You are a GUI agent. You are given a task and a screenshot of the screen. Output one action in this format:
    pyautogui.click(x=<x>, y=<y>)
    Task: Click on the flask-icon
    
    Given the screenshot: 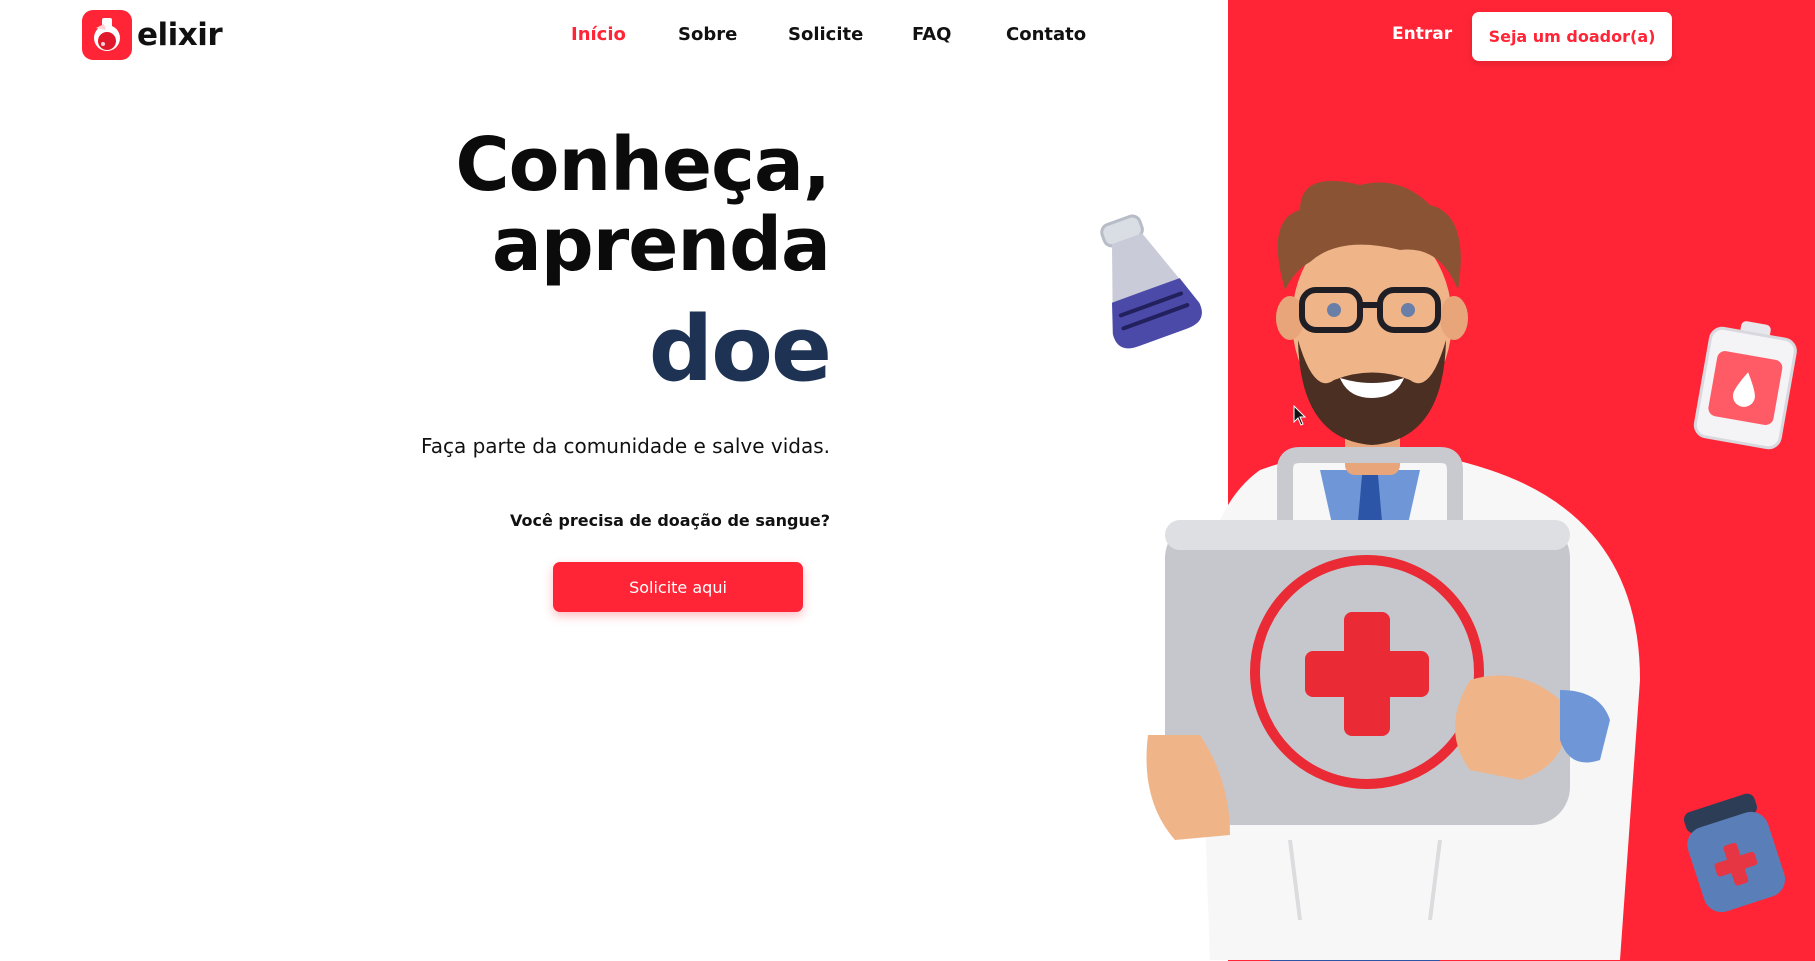 What is the action you would take?
    pyautogui.click(x=1151, y=281)
    